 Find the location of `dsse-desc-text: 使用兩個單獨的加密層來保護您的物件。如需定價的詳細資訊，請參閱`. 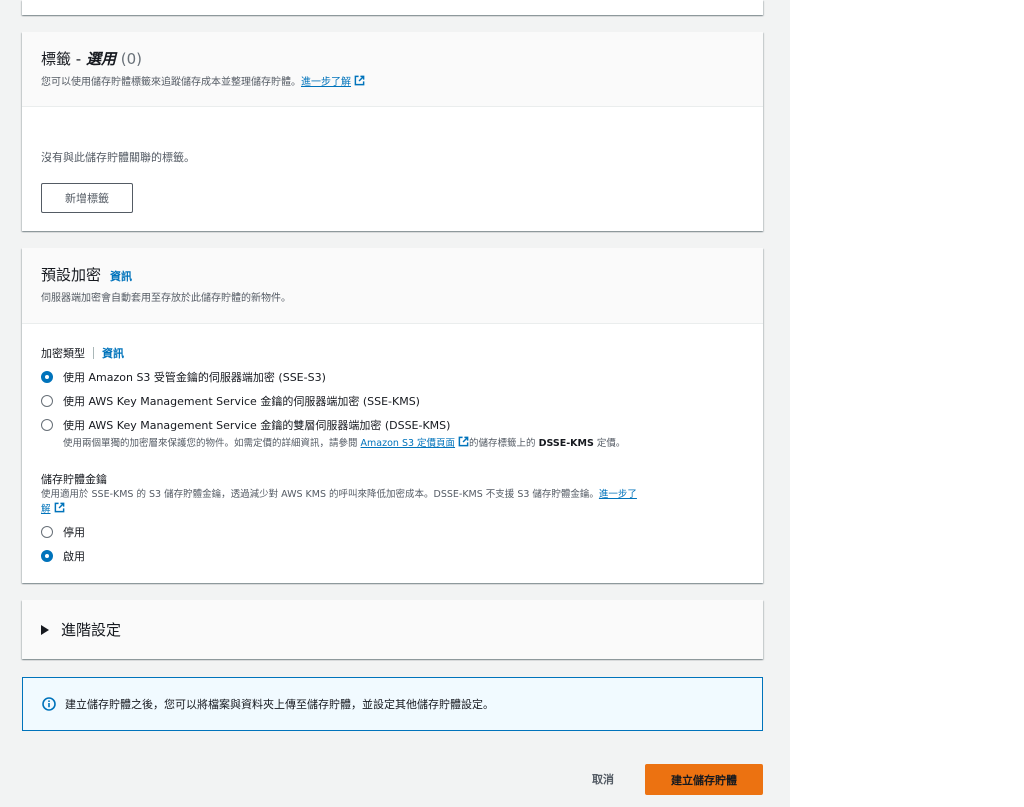

dsse-desc-text: 使用兩個單獨的加密層來保護您的物件。如需定價的詳細資訊，請參閱 is located at coordinates (212, 443).